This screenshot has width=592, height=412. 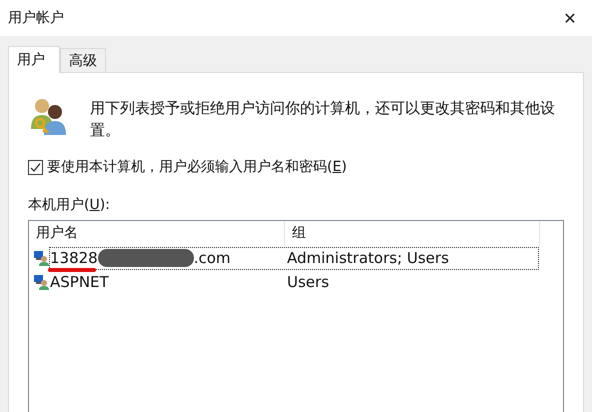 What do you see at coordinates (74, 258) in the screenshot?
I see `user-name: 13828` at bounding box center [74, 258].